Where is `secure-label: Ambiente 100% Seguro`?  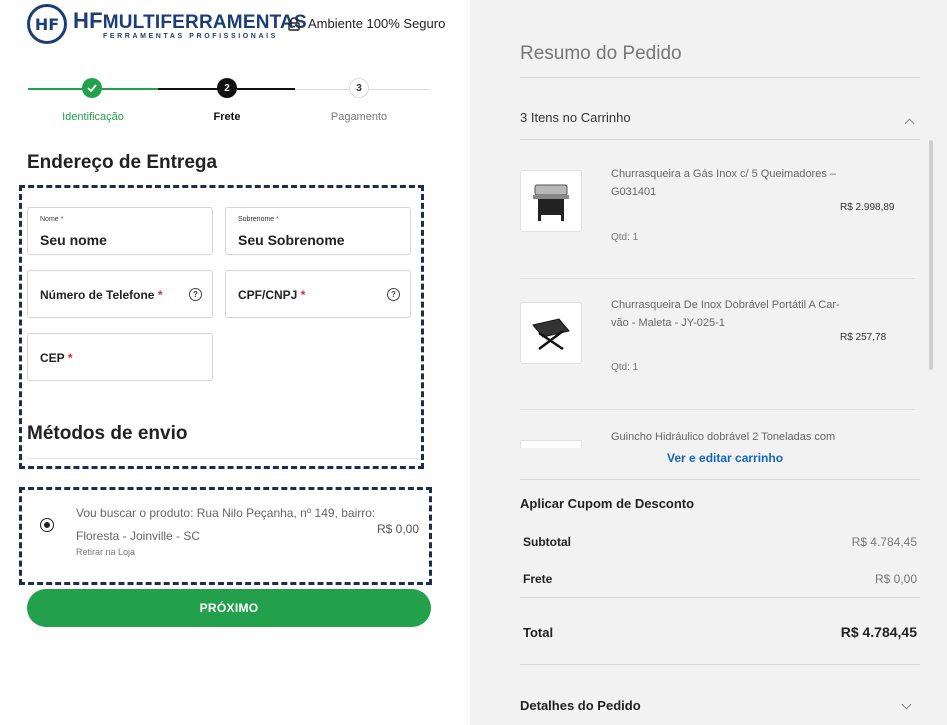
secure-label: Ambiente 100% Seguro is located at coordinates (377, 23).